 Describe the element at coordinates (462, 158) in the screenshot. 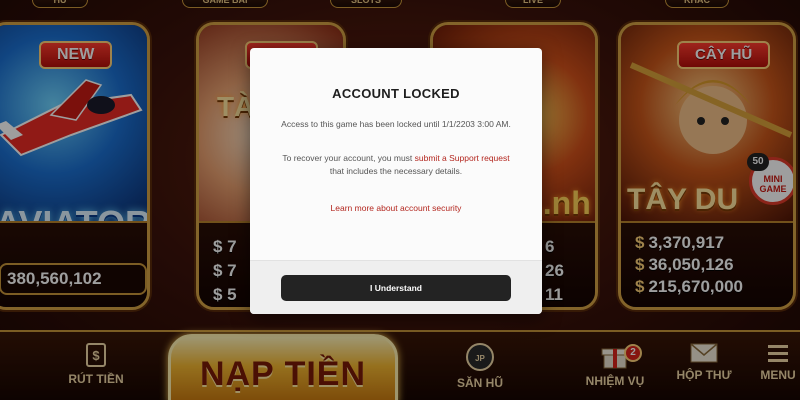

I see `support-request-link: submit a Support request` at that location.